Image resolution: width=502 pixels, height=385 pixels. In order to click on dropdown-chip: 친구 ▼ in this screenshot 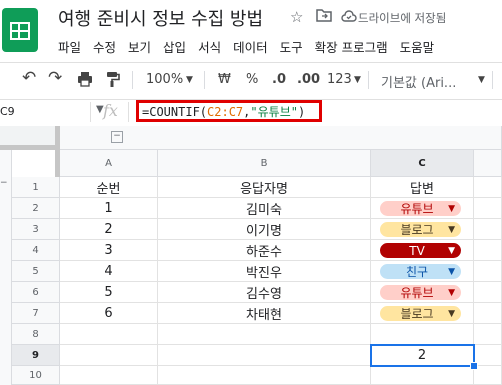, I will do `click(420, 271)`.